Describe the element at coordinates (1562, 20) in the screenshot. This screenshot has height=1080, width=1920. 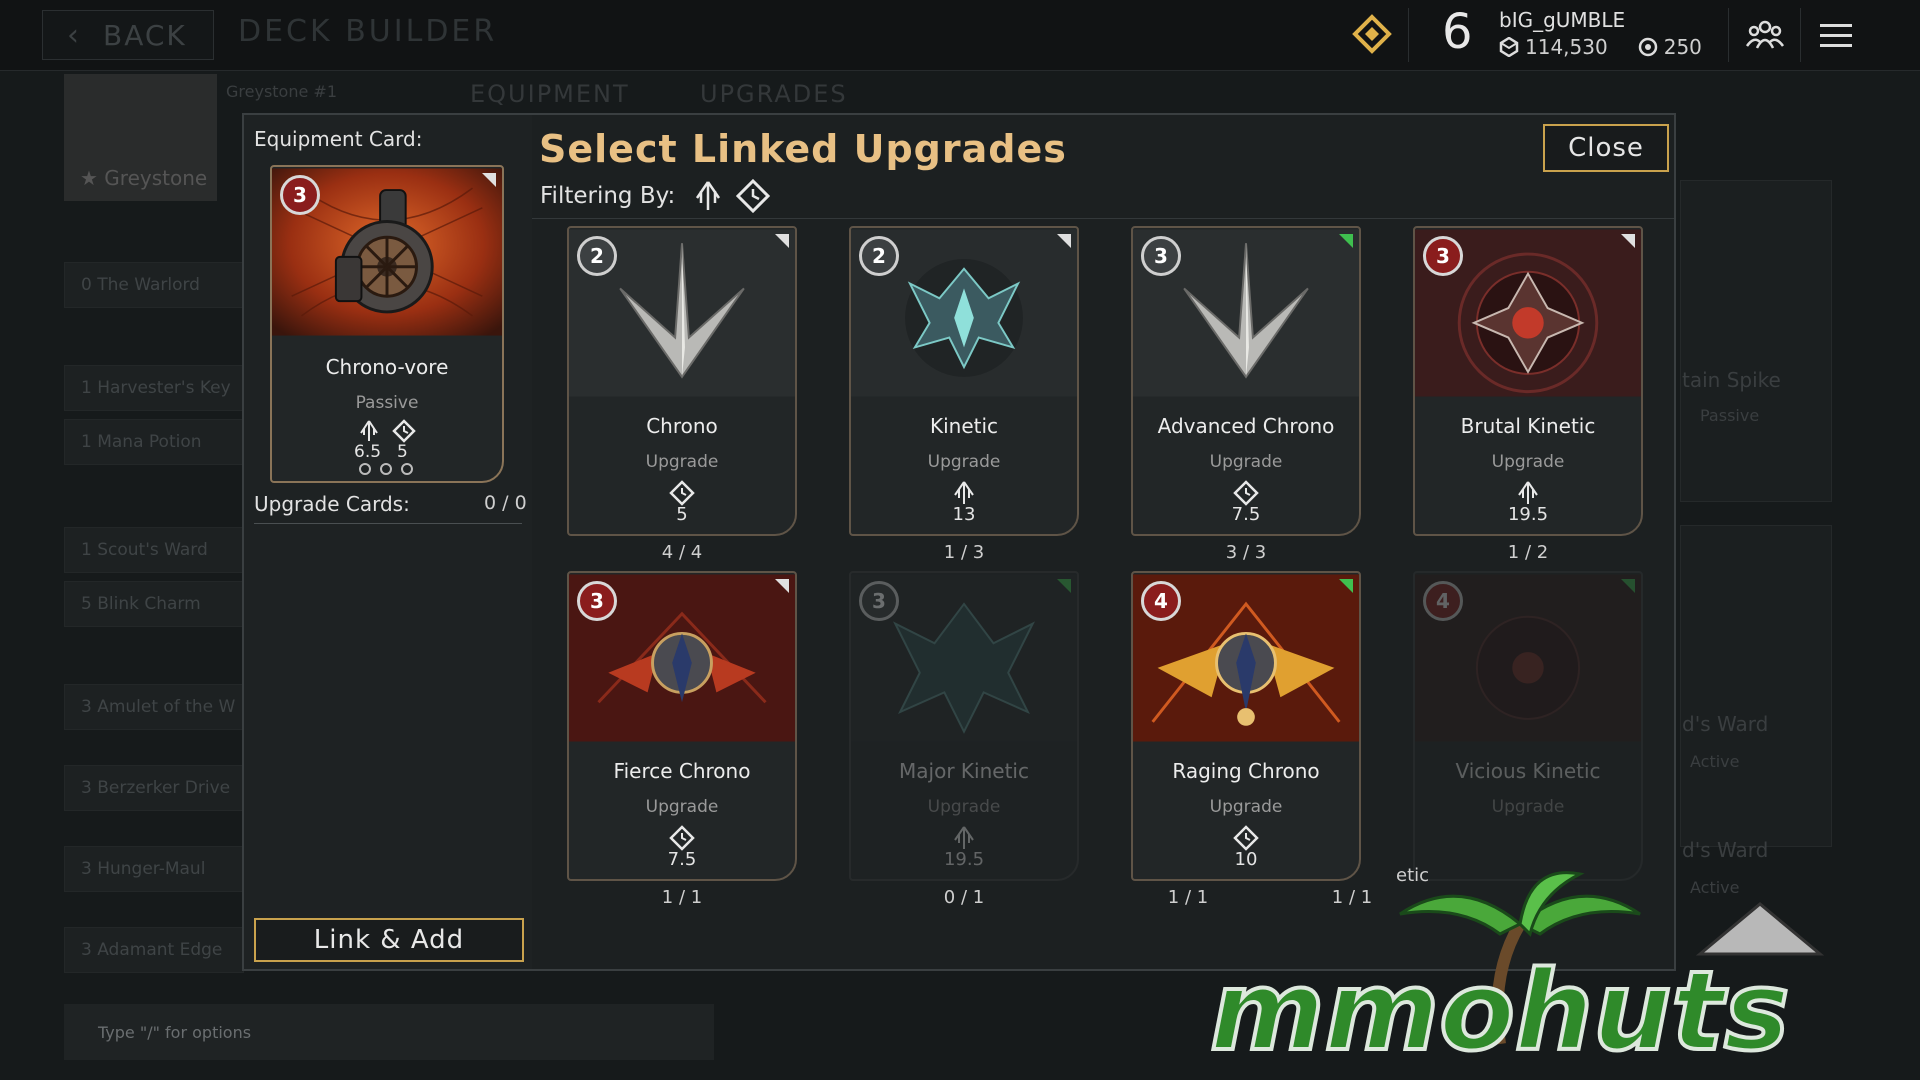
I see `username: bIG_gUMBLE` at that location.